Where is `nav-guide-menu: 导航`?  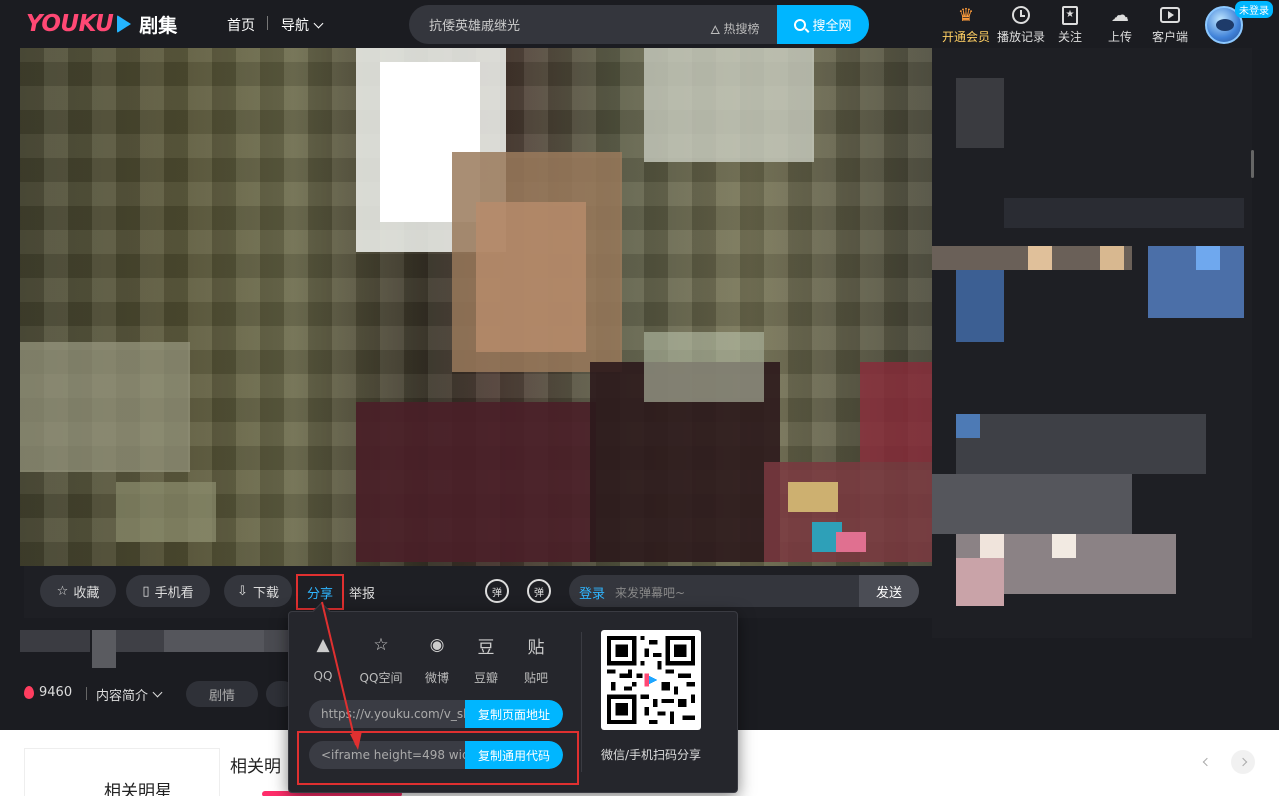 nav-guide-menu: 导航 is located at coordinates (302, 25).